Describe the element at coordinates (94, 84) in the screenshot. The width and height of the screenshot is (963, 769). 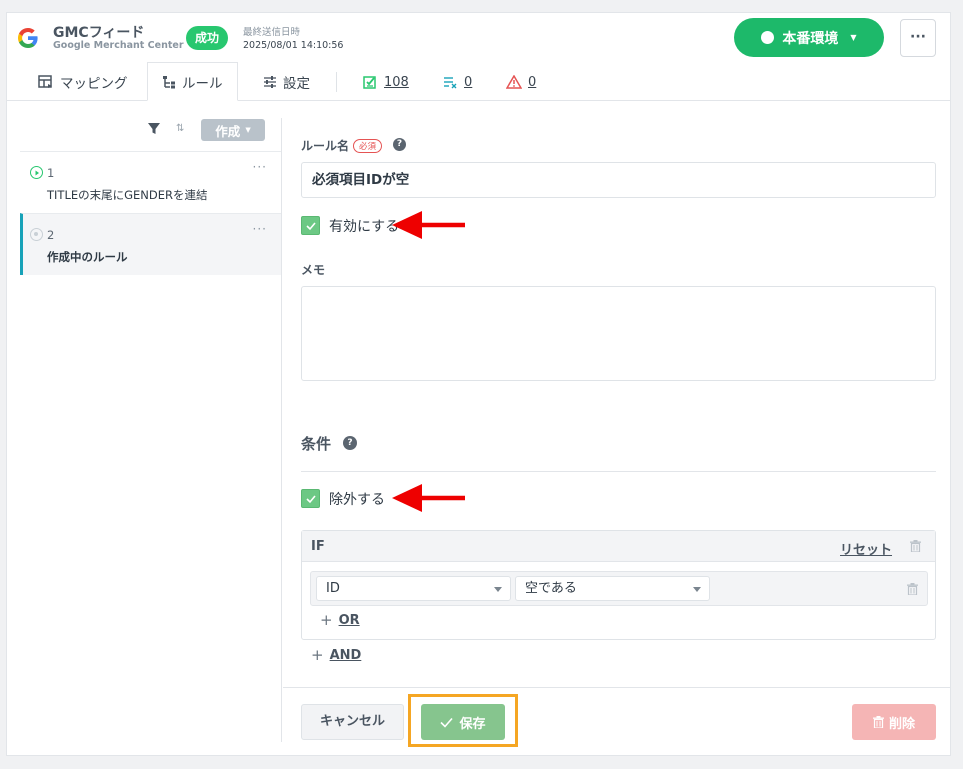
I see `tab-mapping-label: マッピング` at that location.